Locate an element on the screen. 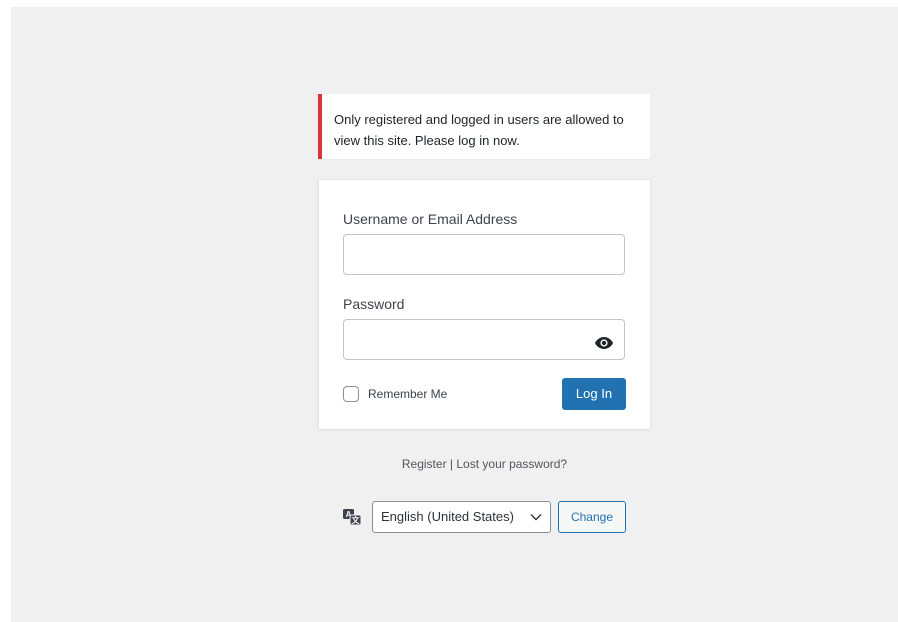  register-link: Register is located at coordinates (424, 464).